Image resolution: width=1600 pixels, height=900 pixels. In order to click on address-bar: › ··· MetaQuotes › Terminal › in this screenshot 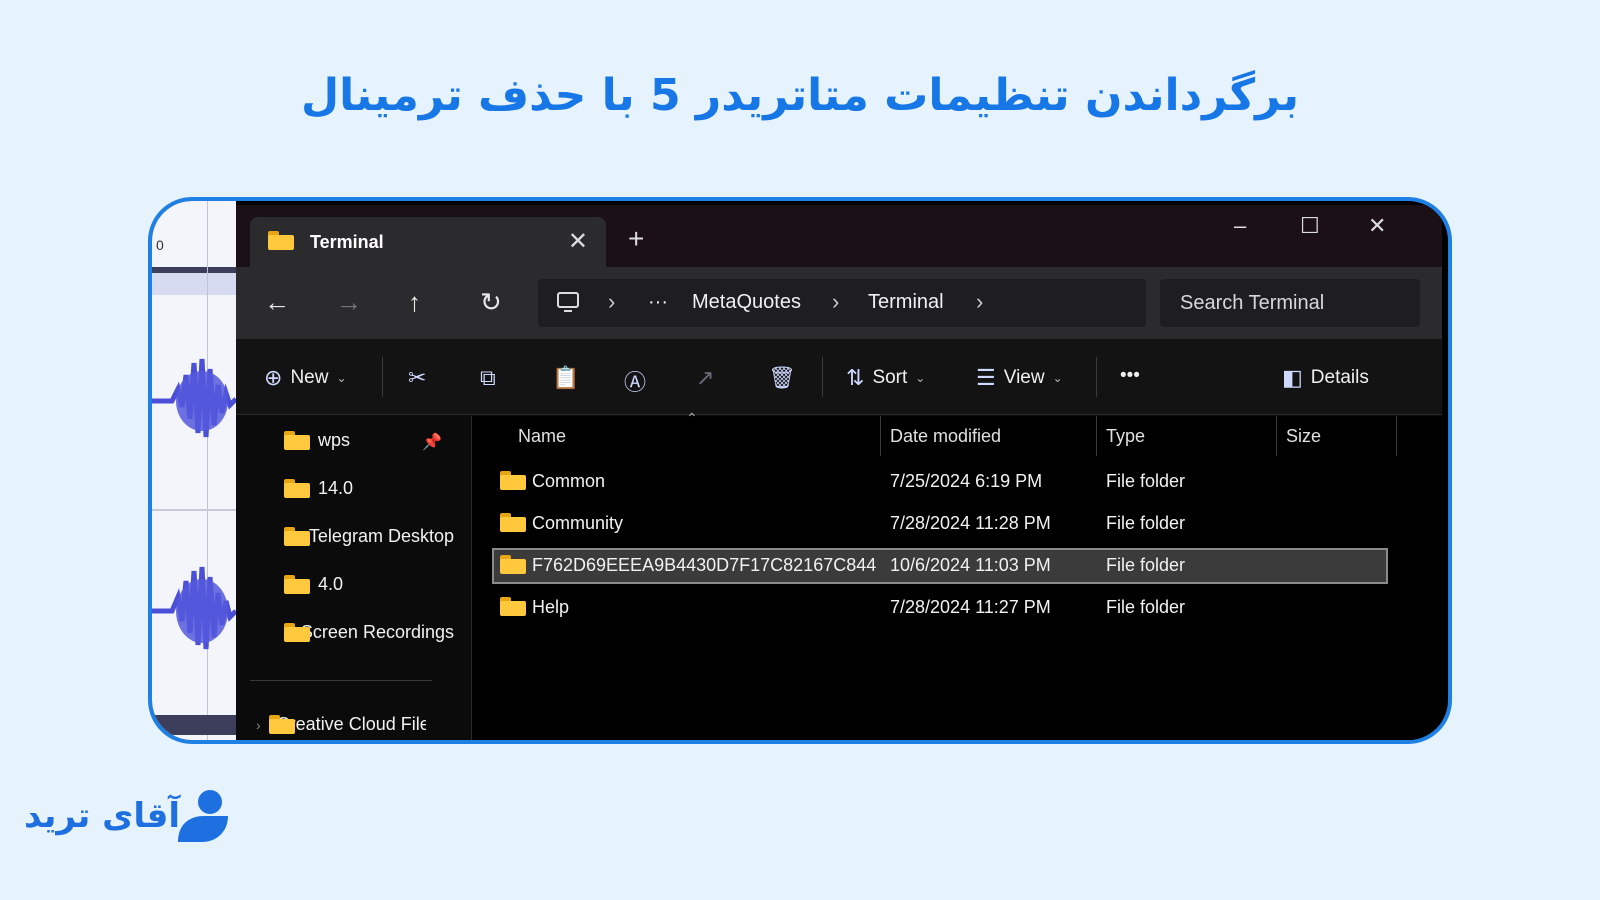, I will do `click(842, 303)`.